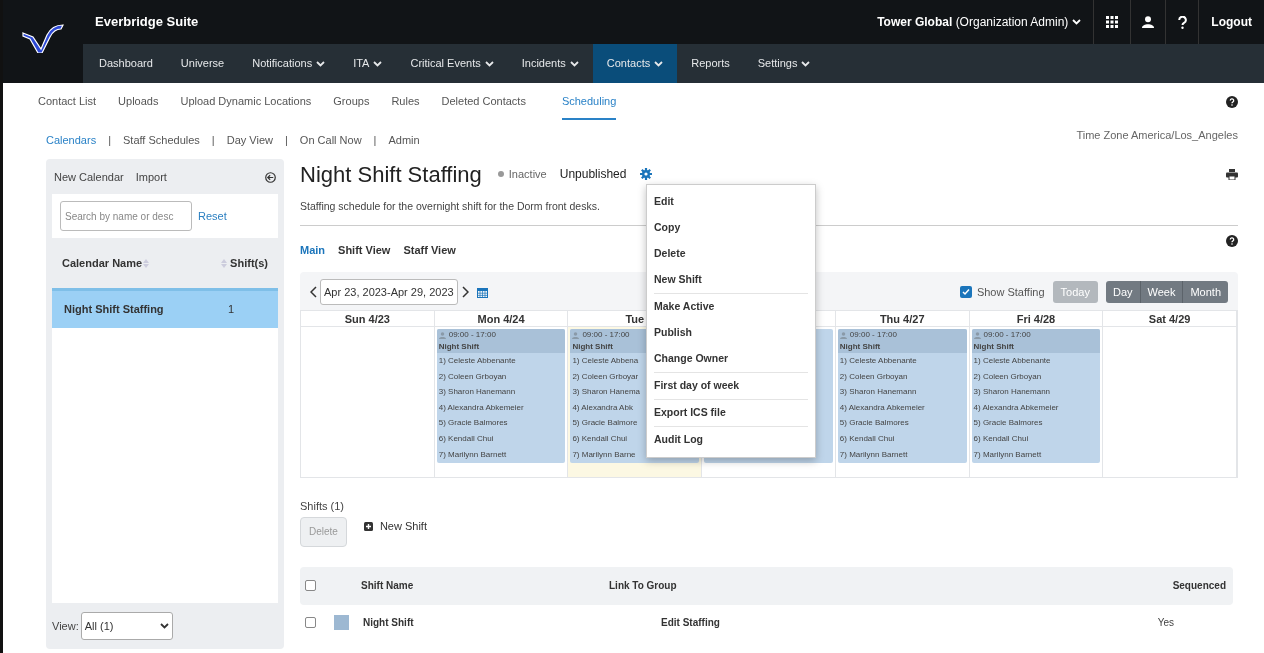  What do you see at coordinates (1161, 292) in the screenshot?
I see `view-mode-button: Week` at bounding box center [1161, 292].